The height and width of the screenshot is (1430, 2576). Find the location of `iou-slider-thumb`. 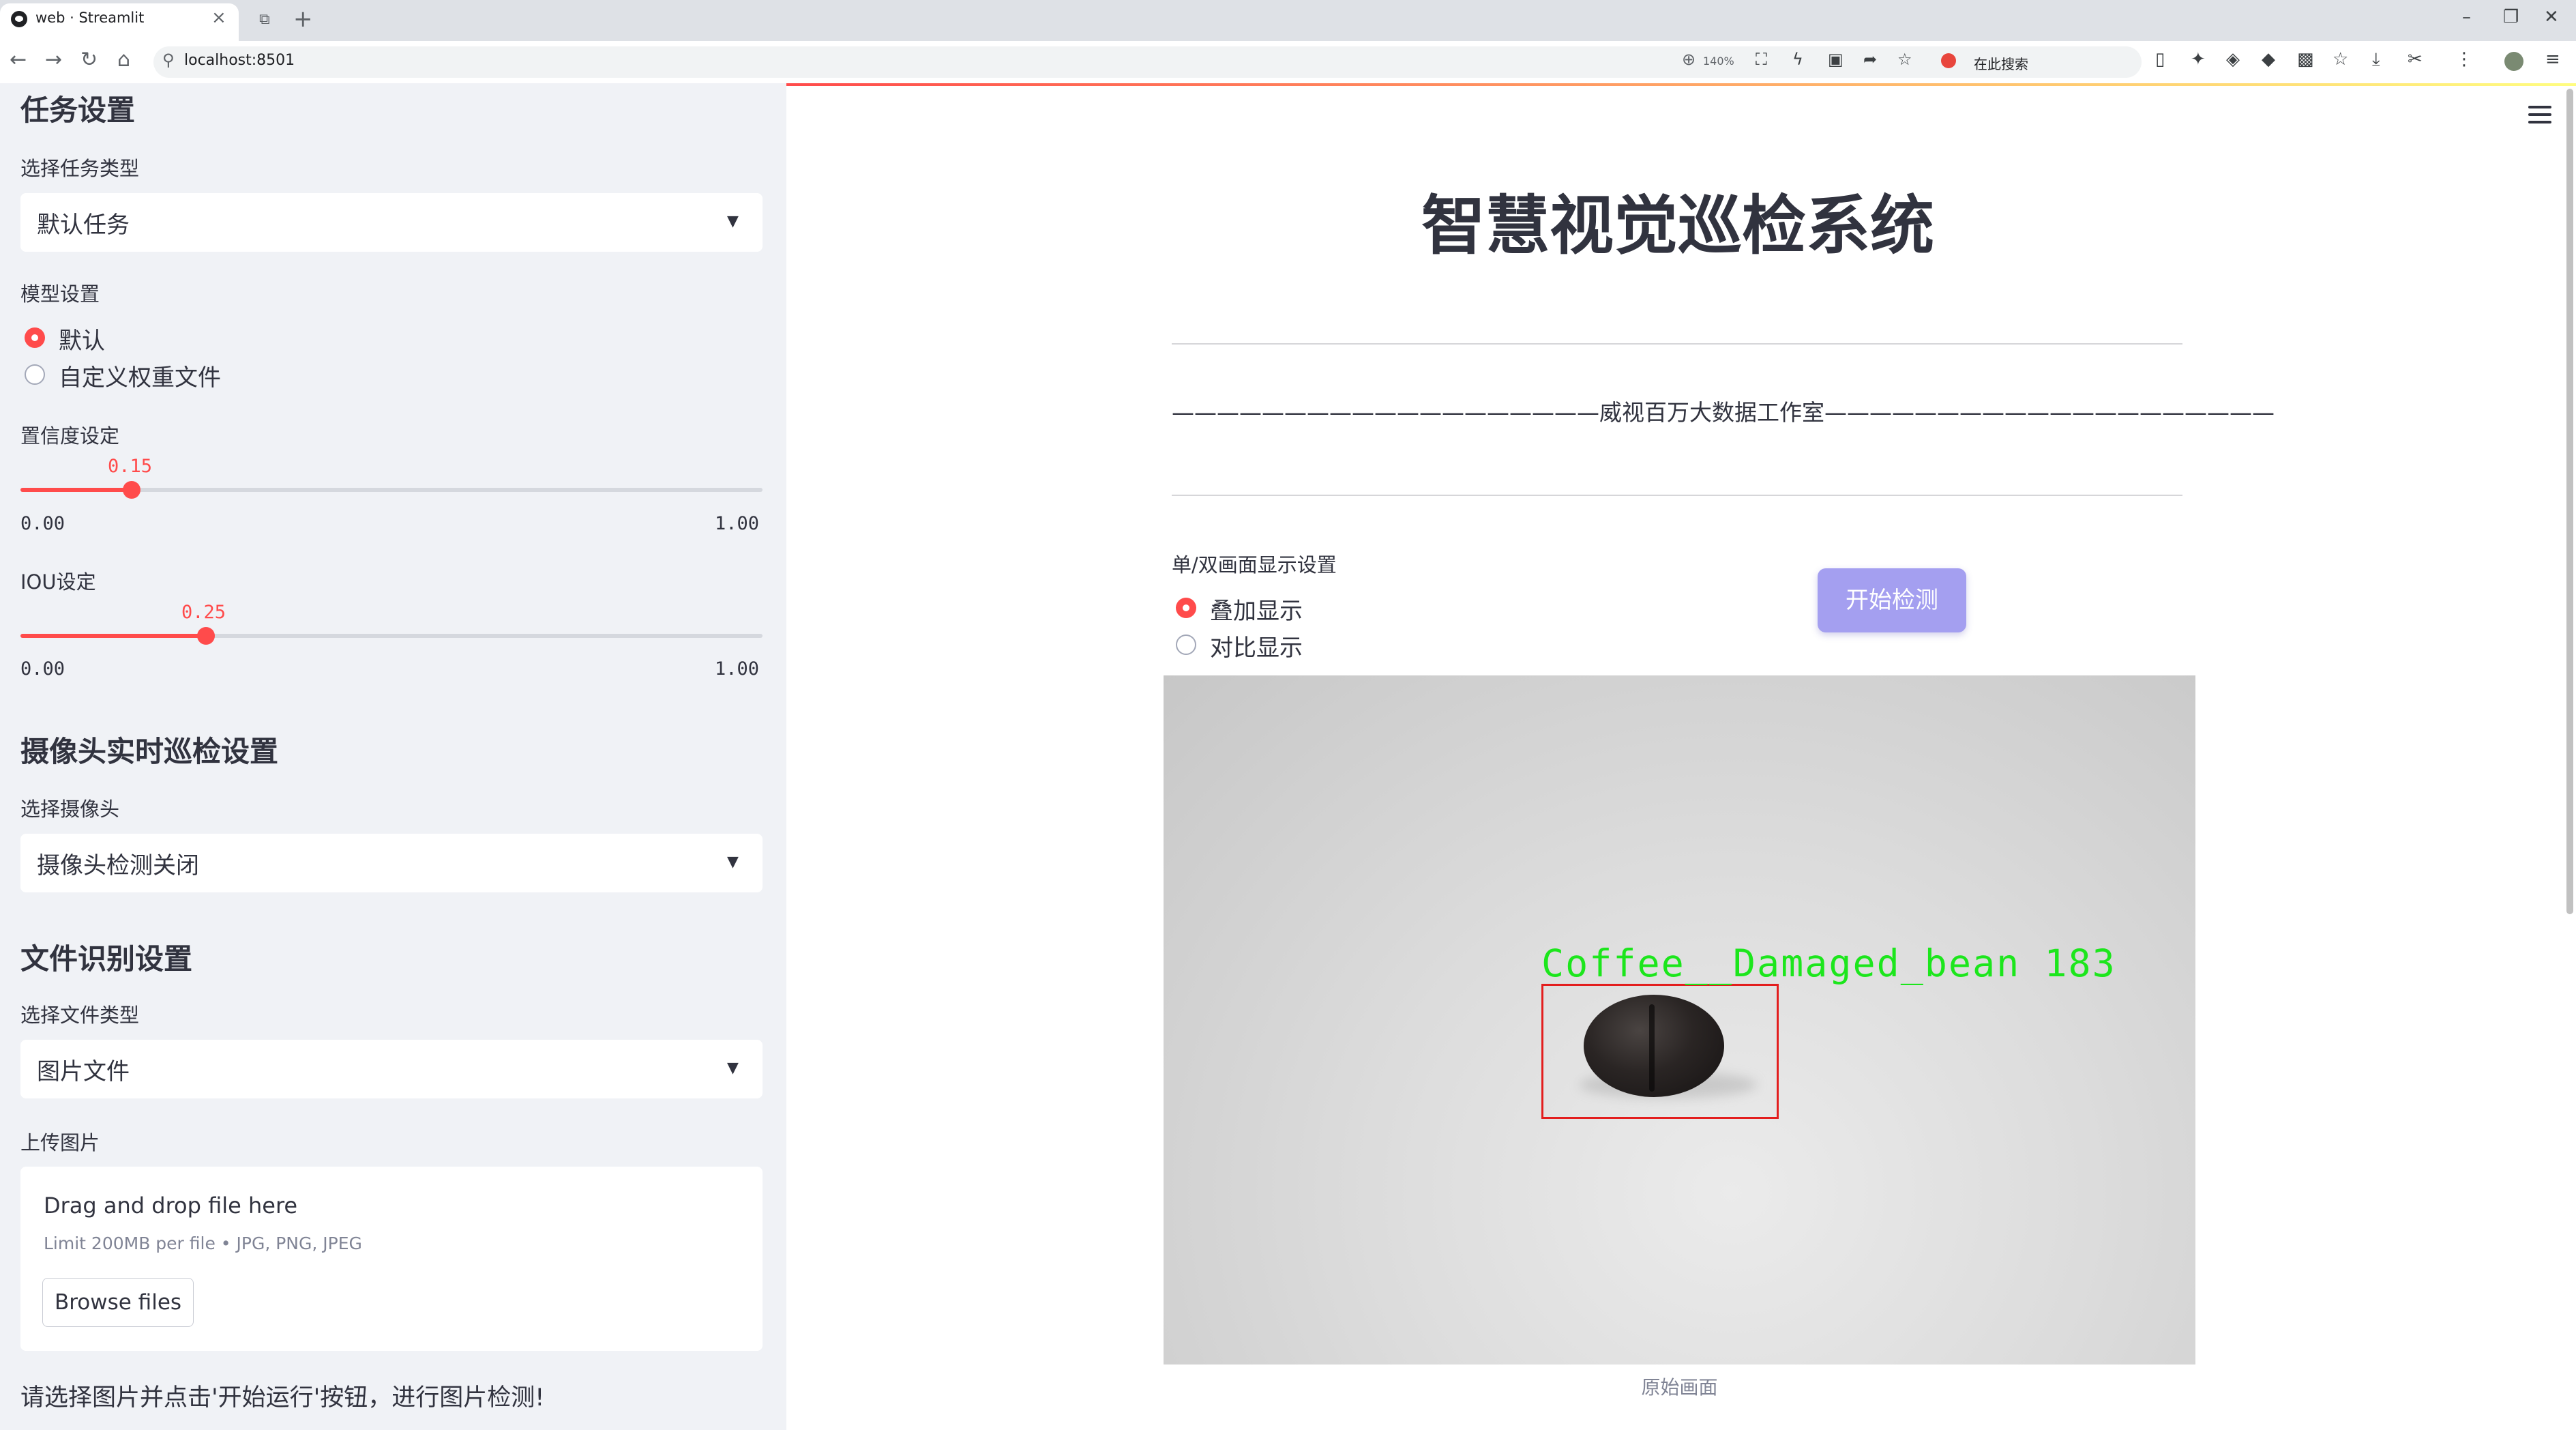

iou-slider-thumb is located at coordinates (206, 636).